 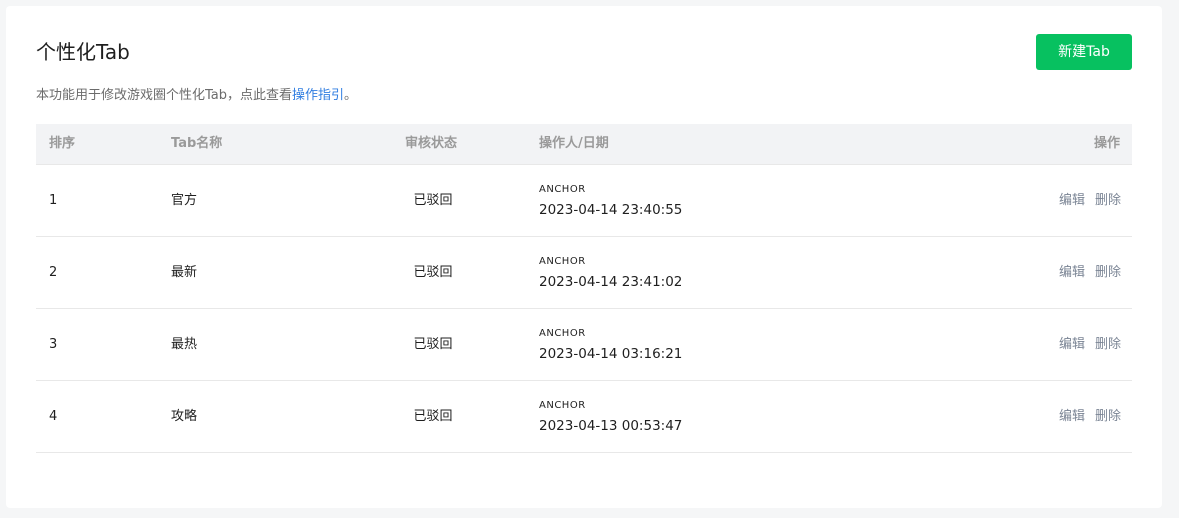 What do you see at coordinates (53, 344) in the screenshot?
I see `row-order: 3` at bounding box center [53, 344].